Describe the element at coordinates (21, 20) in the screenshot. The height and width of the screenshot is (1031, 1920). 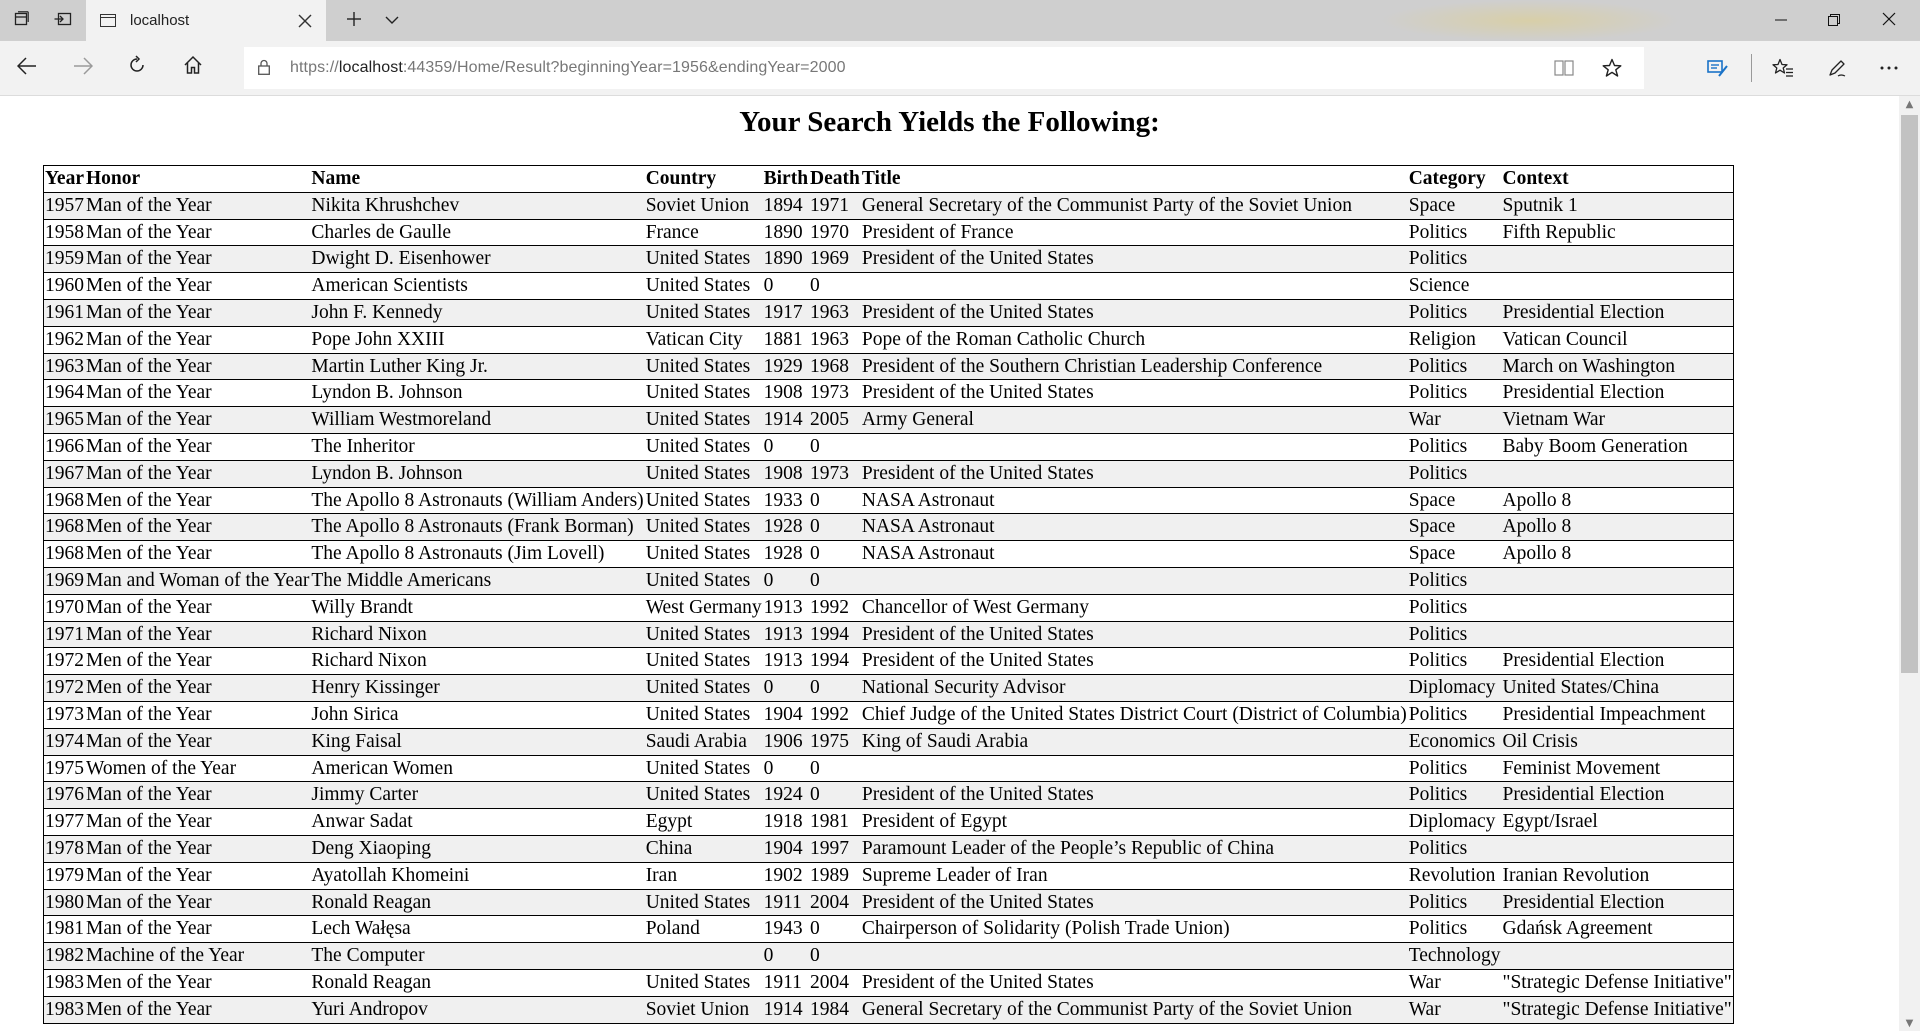
I see `tab-actions-button` at that location.